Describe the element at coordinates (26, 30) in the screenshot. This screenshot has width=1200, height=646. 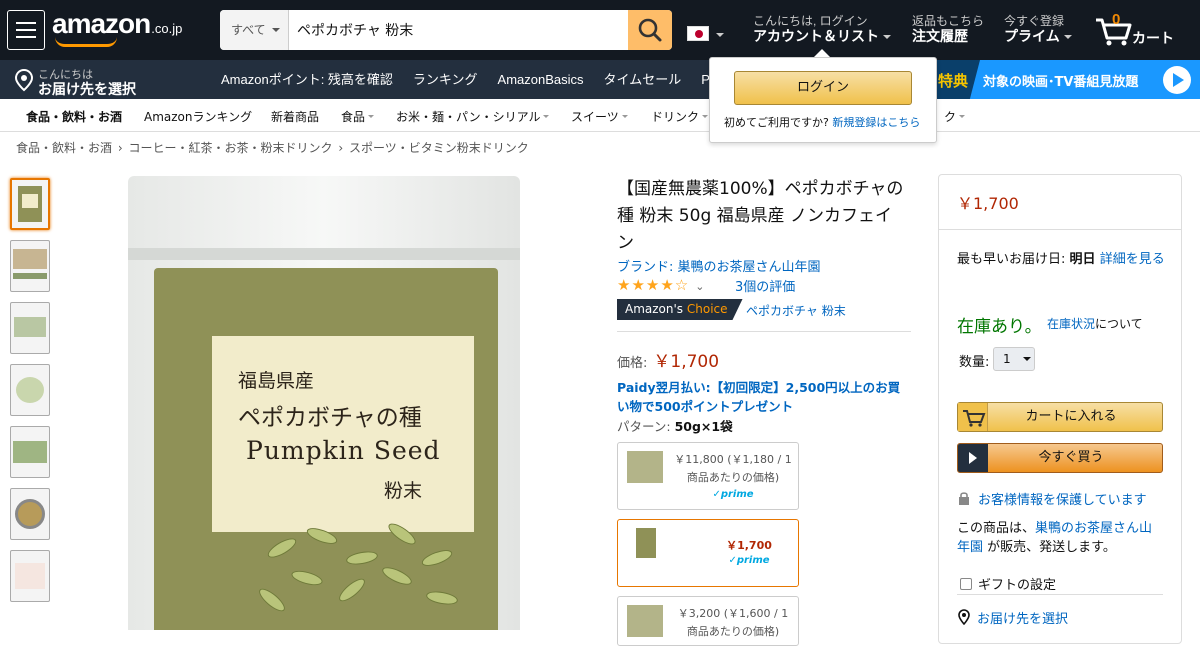
I see `menu-hamburger-icon` at that location.